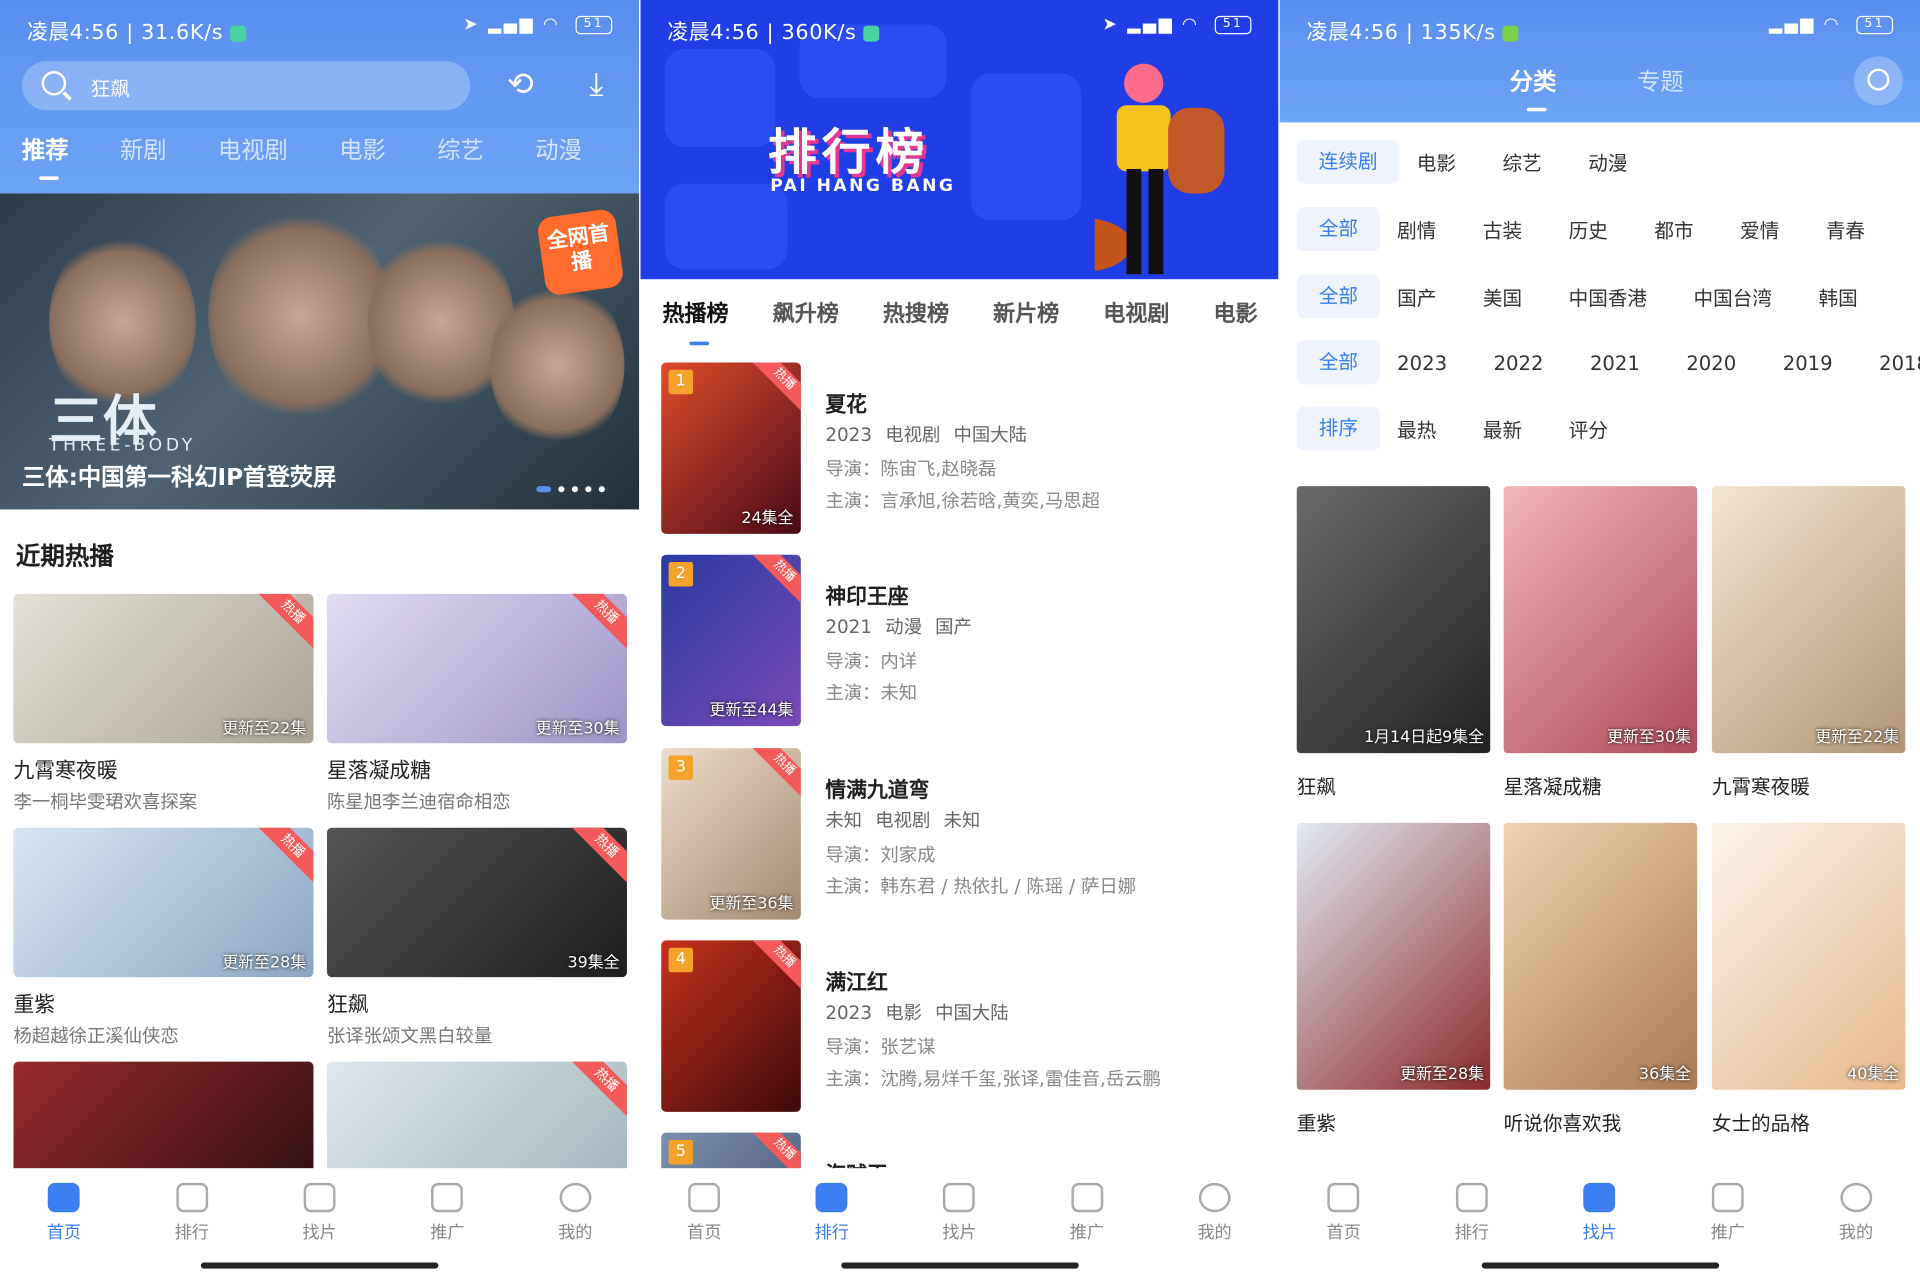  Describe the element at coordinates (1808, 979) in the screenshot. I see `grid-card: 40集全 女士的品格` at that location.